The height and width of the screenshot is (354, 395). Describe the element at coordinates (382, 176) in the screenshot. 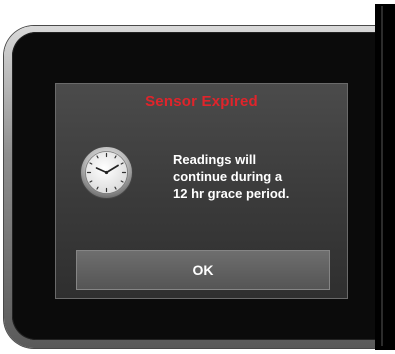

I see `device-edge-highlight` at that location.